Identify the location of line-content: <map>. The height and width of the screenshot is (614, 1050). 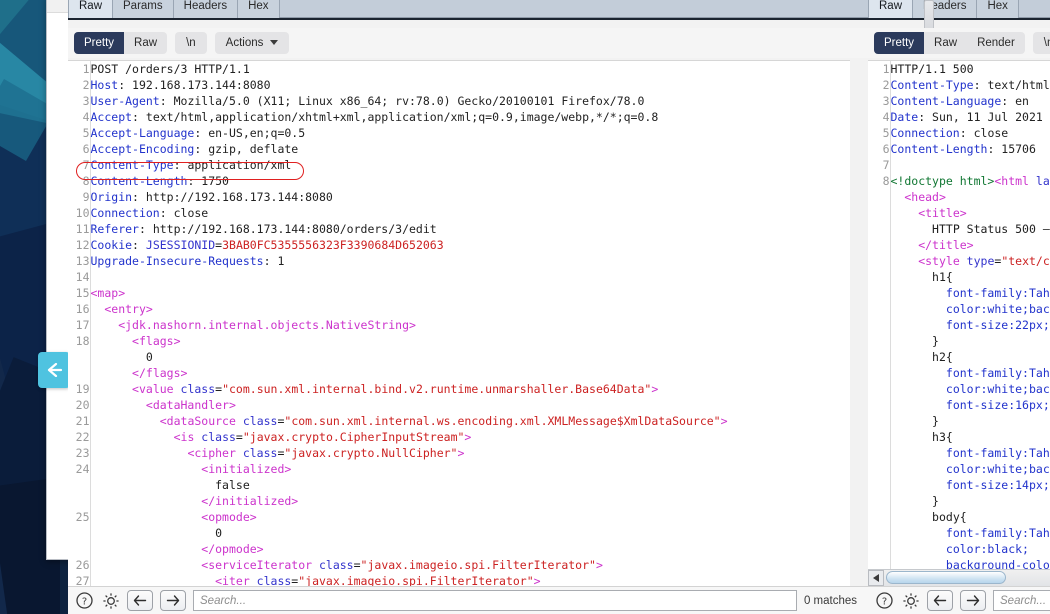
(409, 293).